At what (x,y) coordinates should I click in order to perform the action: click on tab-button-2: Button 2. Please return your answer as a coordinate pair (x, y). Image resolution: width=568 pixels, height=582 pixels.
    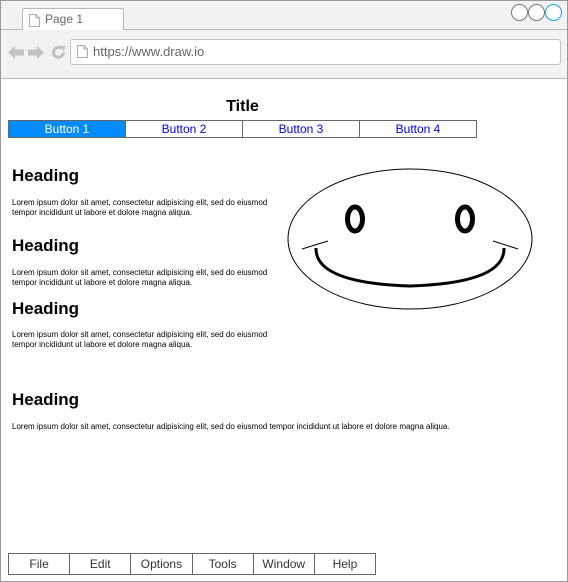
    Looking at the image, I should click on (183, 129).